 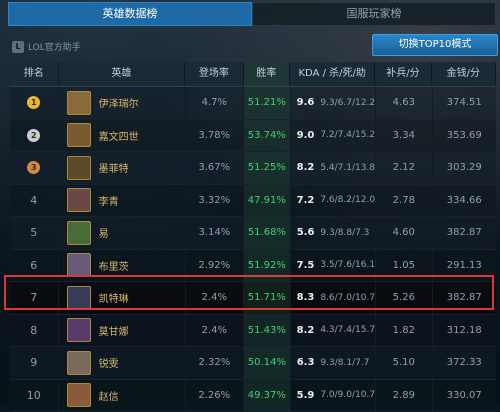 I want to click on kda-value: 6.3, so click(x=306, y=362).